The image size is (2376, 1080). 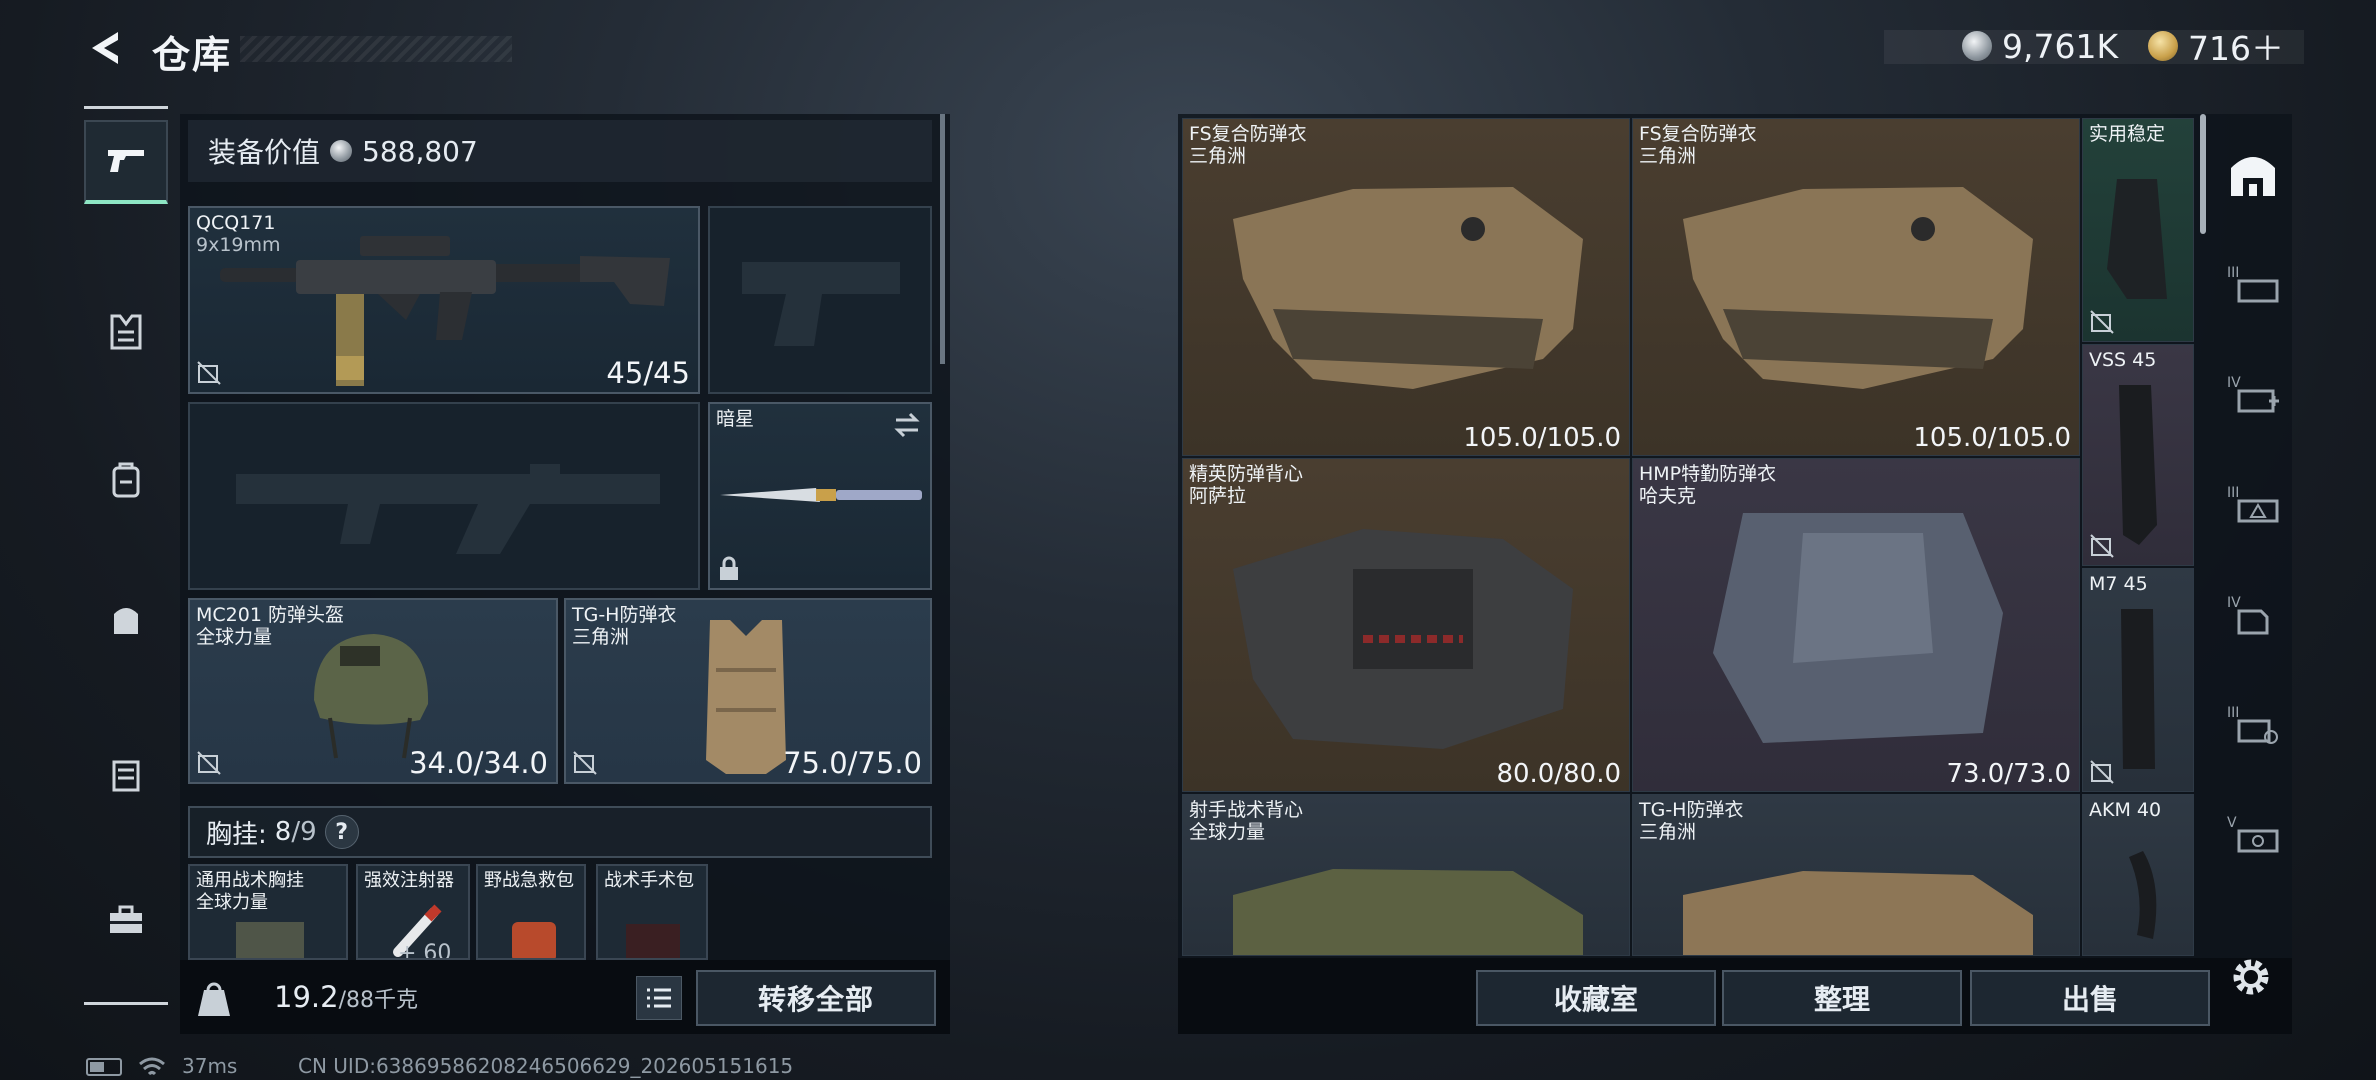 What do you see at coordinates (126, 920) in the screenshot?
I see `nav-medical` at bounding box center [126, 920].